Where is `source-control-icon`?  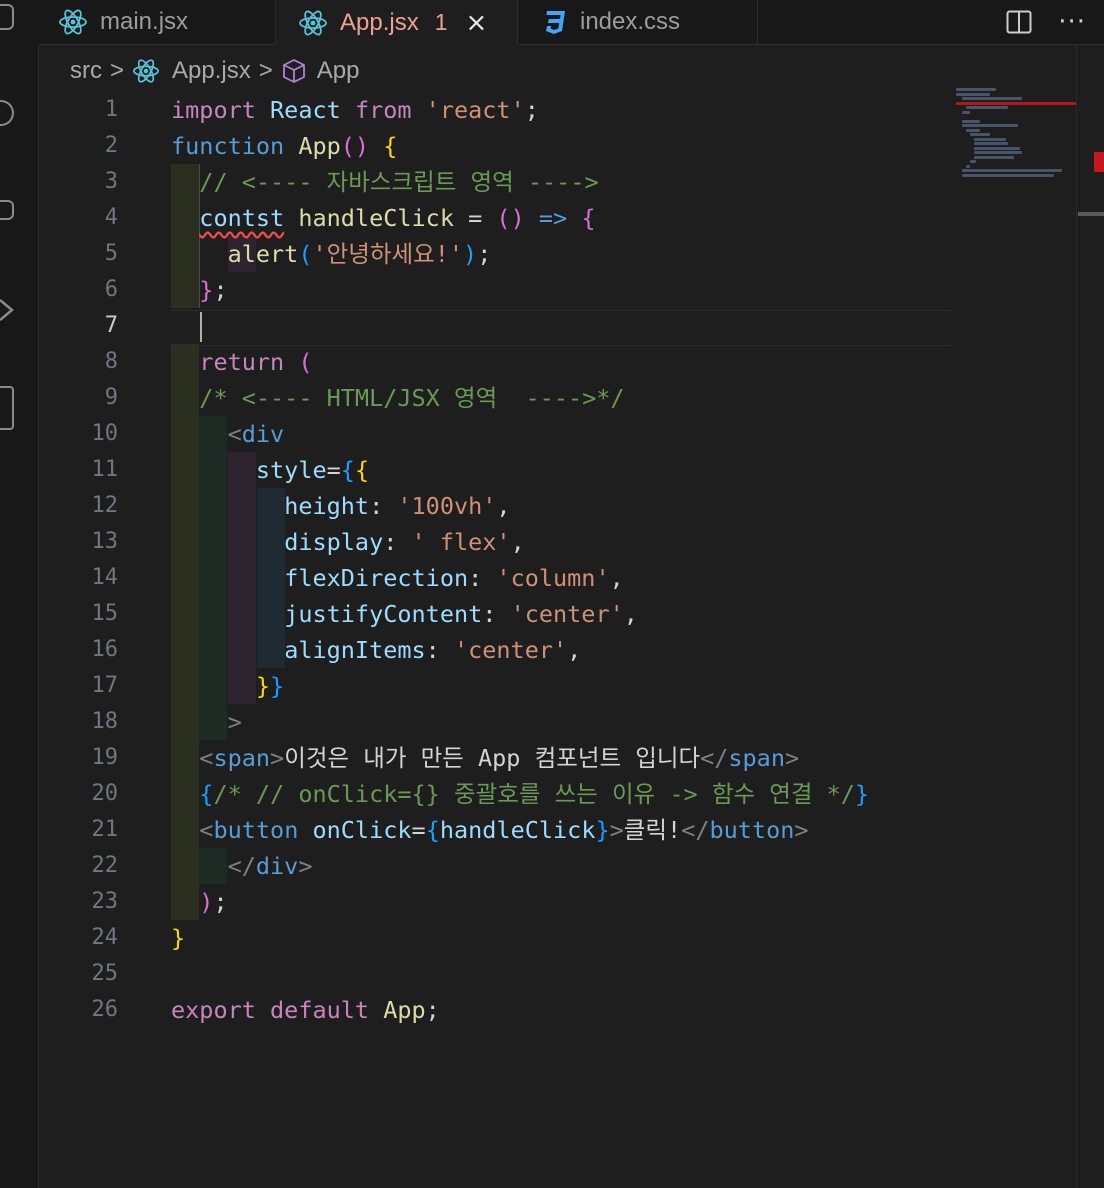
source-control-icon is located at coordinates (7, 210).